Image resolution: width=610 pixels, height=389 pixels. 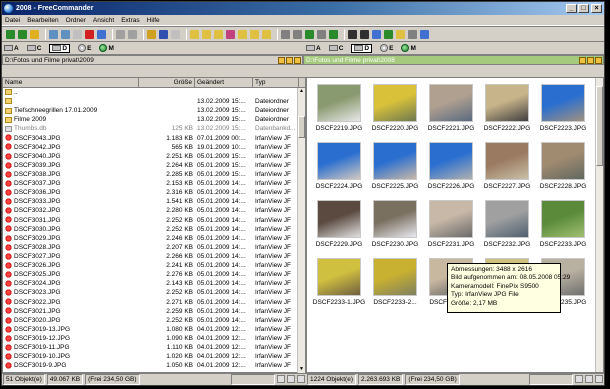 I want to click on folder-history-icon, so click(x=266, y=34).